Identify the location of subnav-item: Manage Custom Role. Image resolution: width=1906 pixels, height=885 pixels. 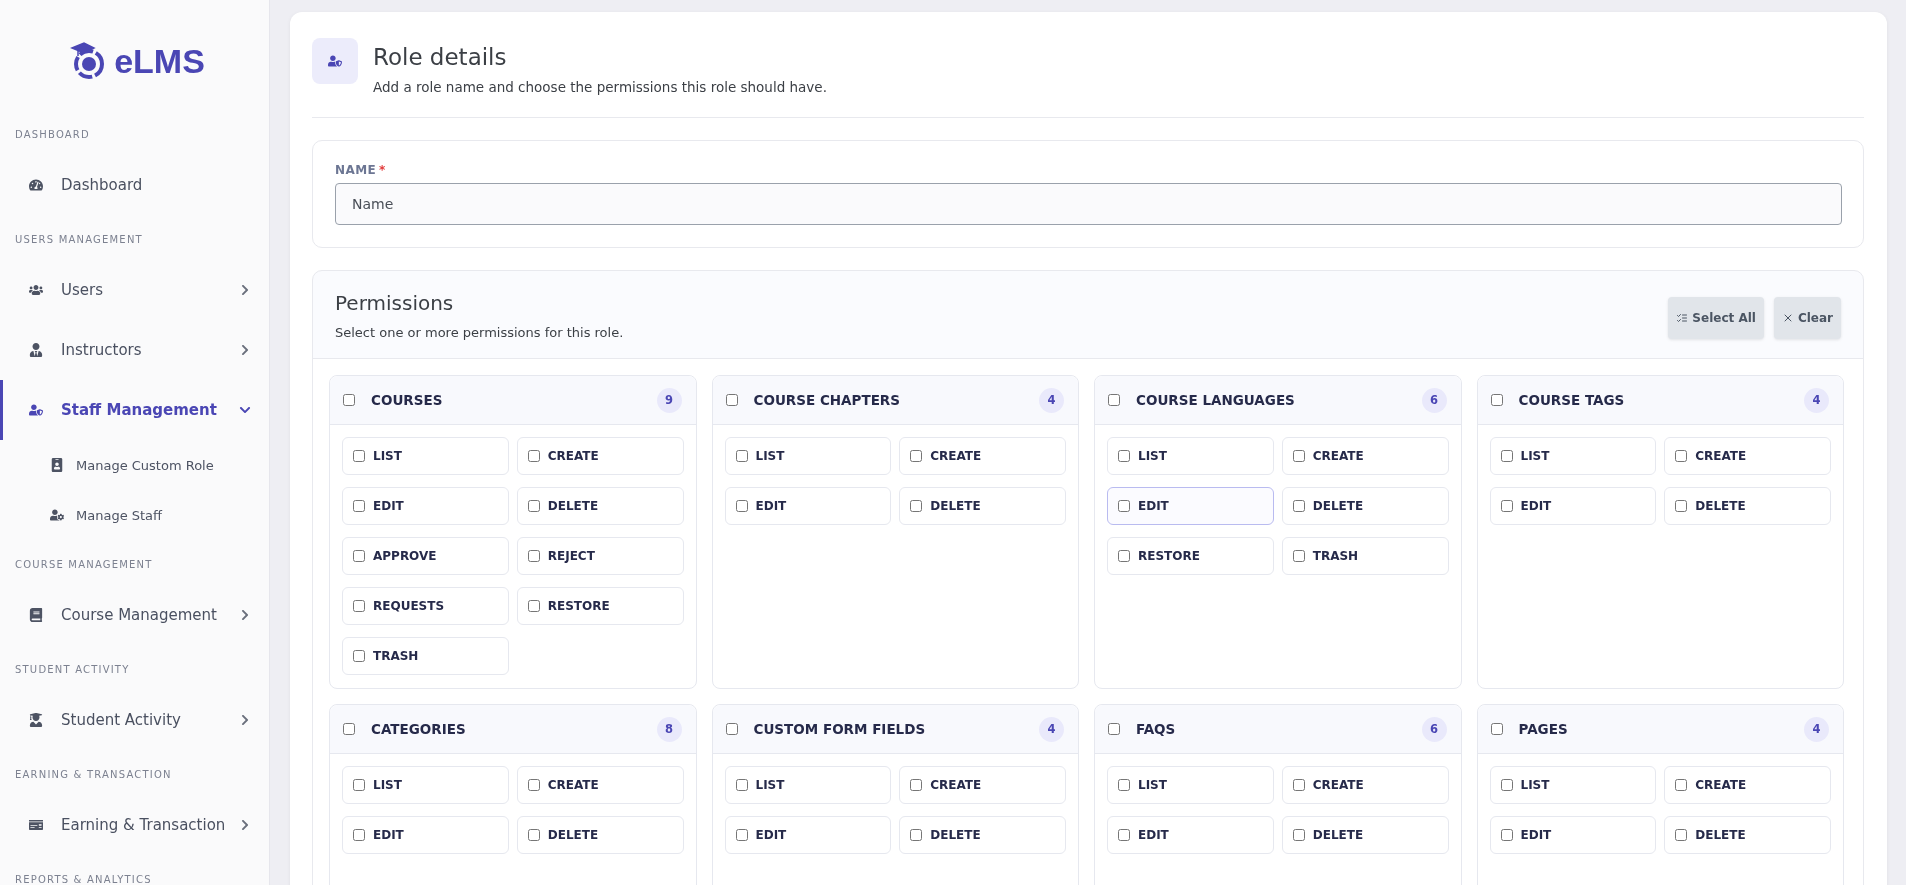
(134, 465).